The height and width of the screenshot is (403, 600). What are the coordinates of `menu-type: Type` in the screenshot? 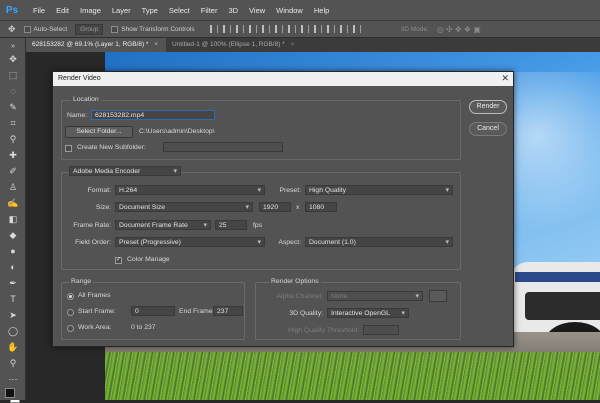 It's located at (150, 10).